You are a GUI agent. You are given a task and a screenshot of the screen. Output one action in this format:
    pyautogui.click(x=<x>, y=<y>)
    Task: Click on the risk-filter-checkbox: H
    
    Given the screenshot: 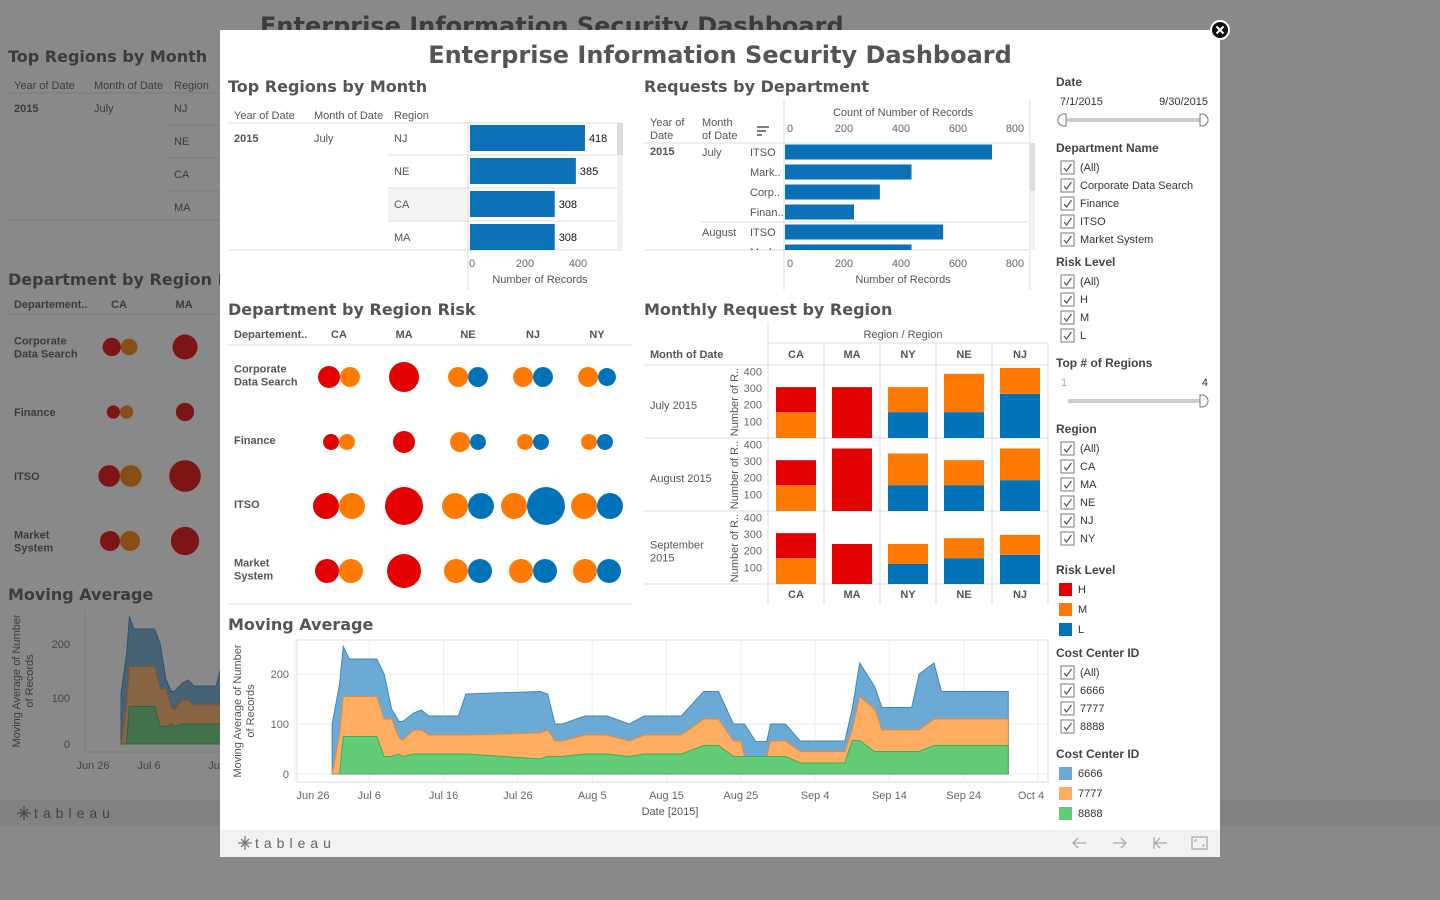 What is the action you would take?
    pyautogui.click(x=1074, y=299)
    